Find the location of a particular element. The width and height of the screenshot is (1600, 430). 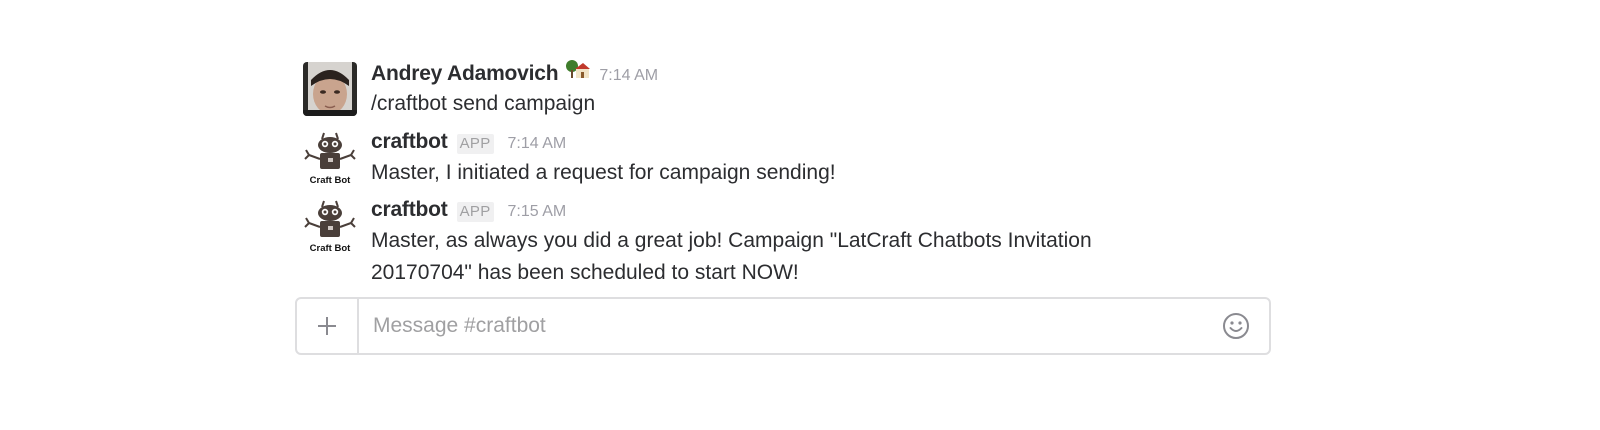

plus-icon is located at coordinates (327, 326).